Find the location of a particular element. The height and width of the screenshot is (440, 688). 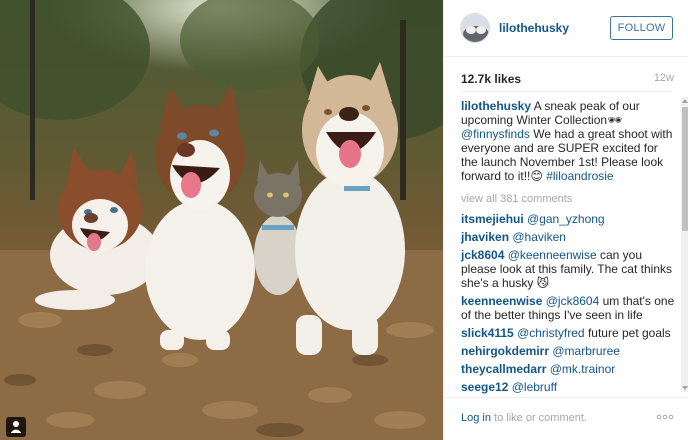

post-footer: Log in to like or comment. is located at coordinates (566, 418).